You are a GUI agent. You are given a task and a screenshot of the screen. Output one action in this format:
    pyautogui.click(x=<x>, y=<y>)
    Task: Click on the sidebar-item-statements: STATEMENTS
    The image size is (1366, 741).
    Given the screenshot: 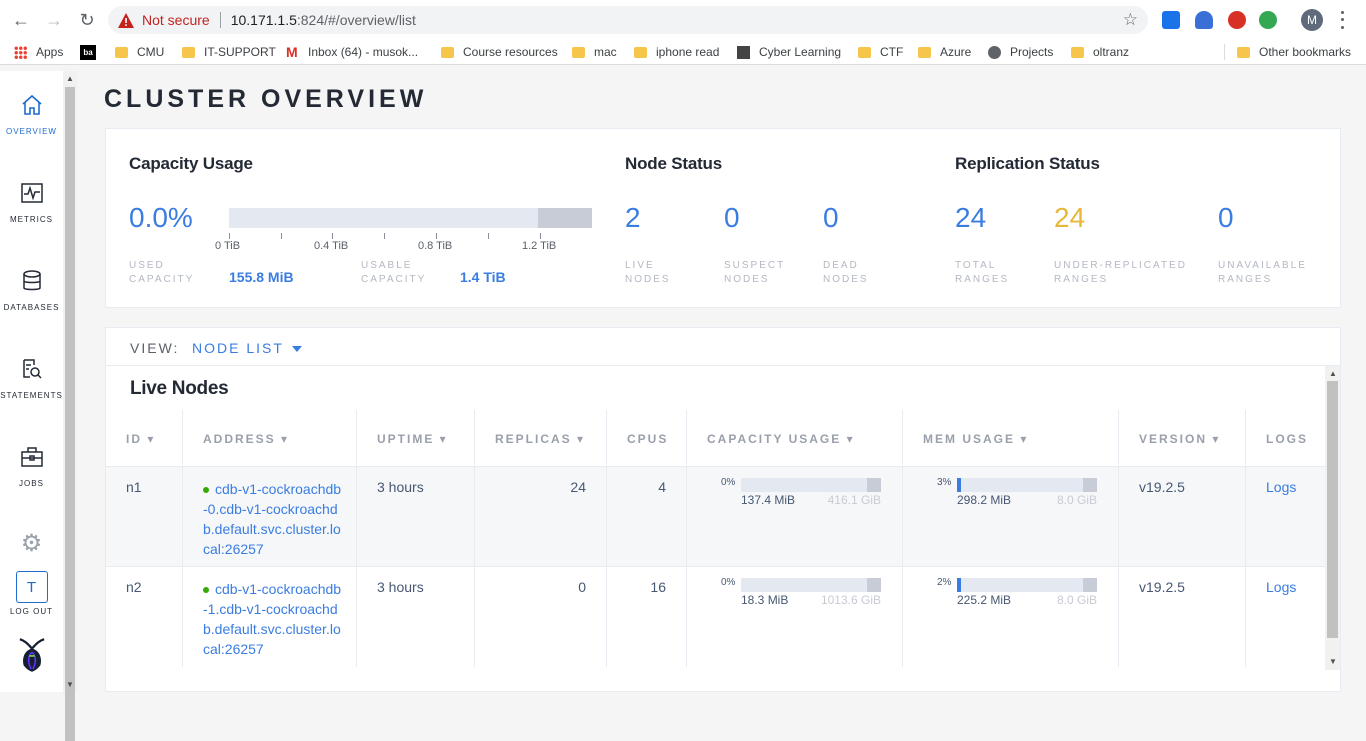 What is the action you would take?
    pyautogui.click(x=31, y=390)
    